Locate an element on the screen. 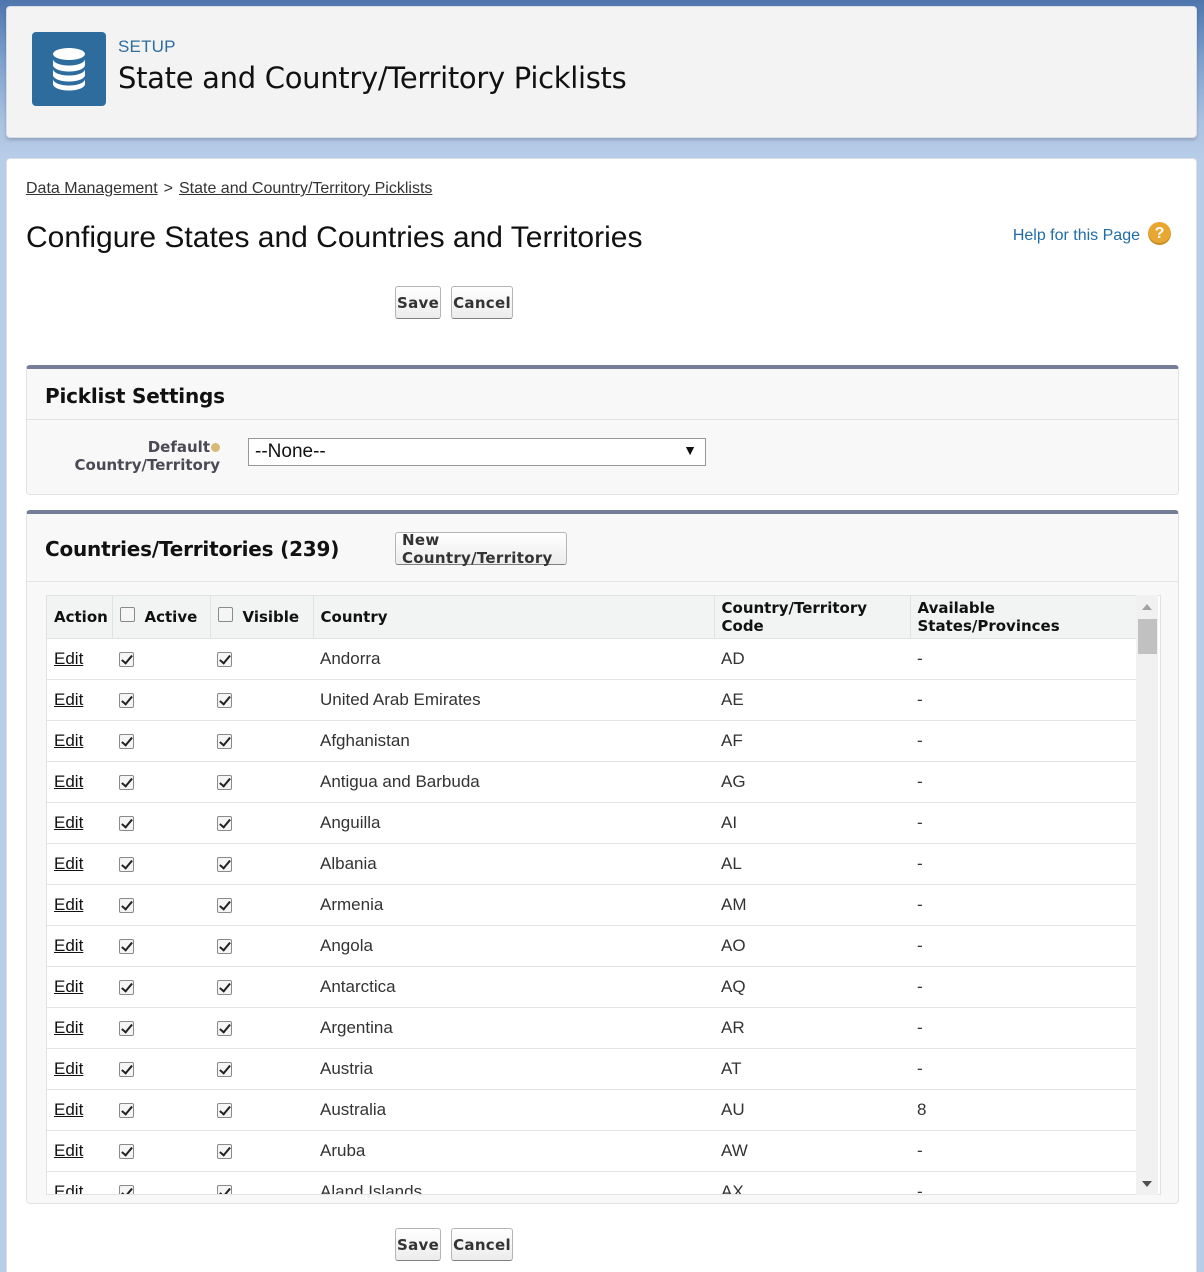  default-country-value: --None-- is located at coordinates (290, 451).